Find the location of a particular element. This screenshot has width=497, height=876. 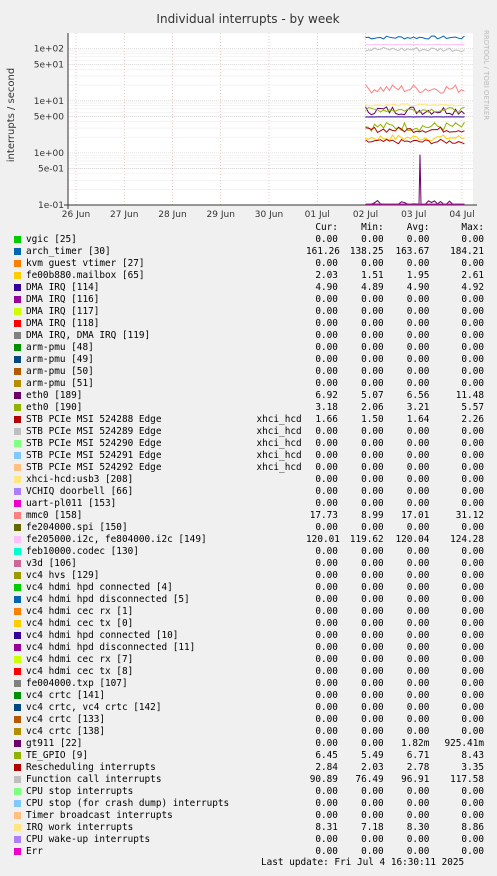

legend-avg: 3.21 is located at coordinates (418, 407).